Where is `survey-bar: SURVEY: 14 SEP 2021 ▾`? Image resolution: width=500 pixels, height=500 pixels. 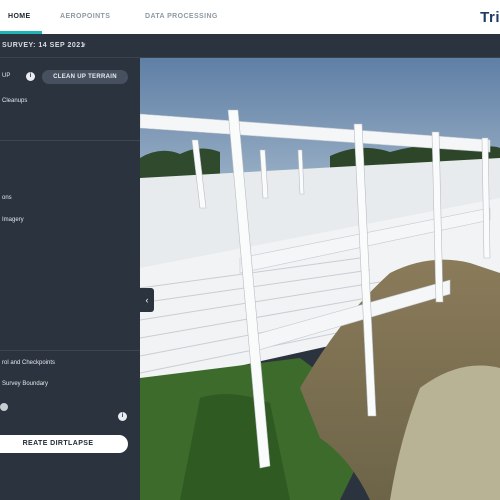 survey-bar: SURVEY: 14 SEP 2021 ▾ is located at coordinates (250, 46).